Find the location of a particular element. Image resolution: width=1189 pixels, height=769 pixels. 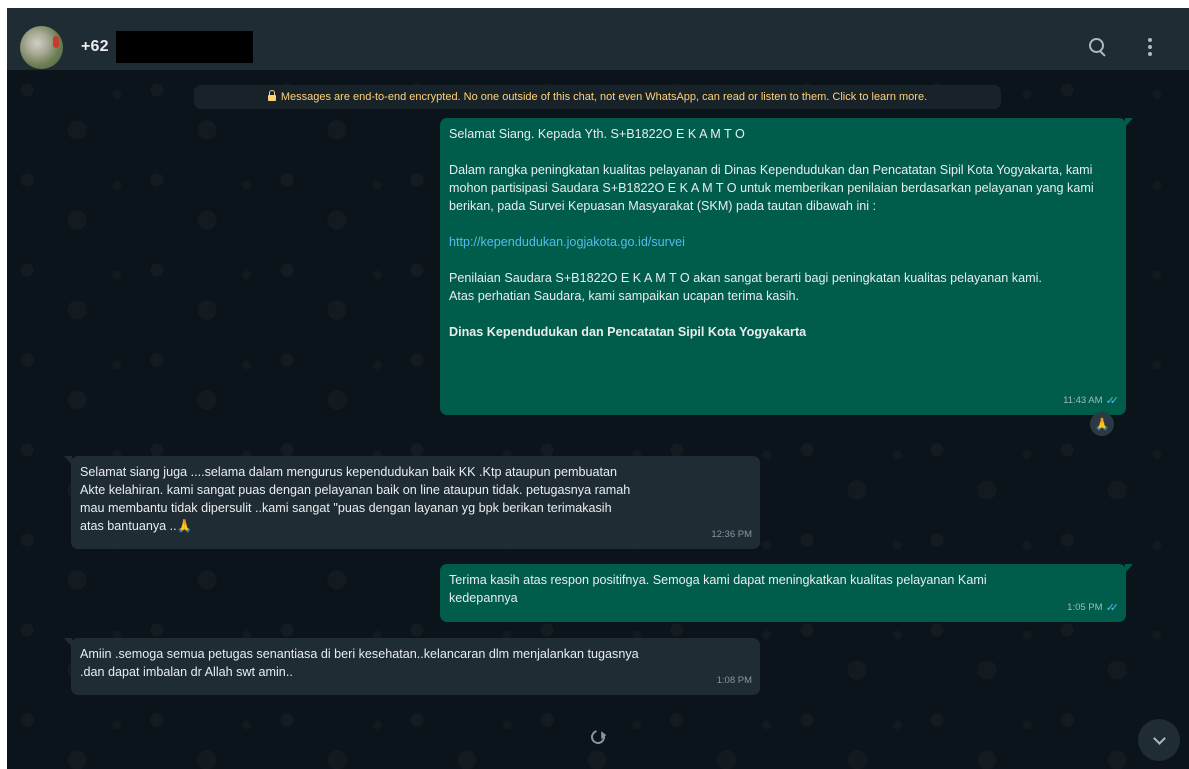

menu-button is located at coordinates (1150, 47).